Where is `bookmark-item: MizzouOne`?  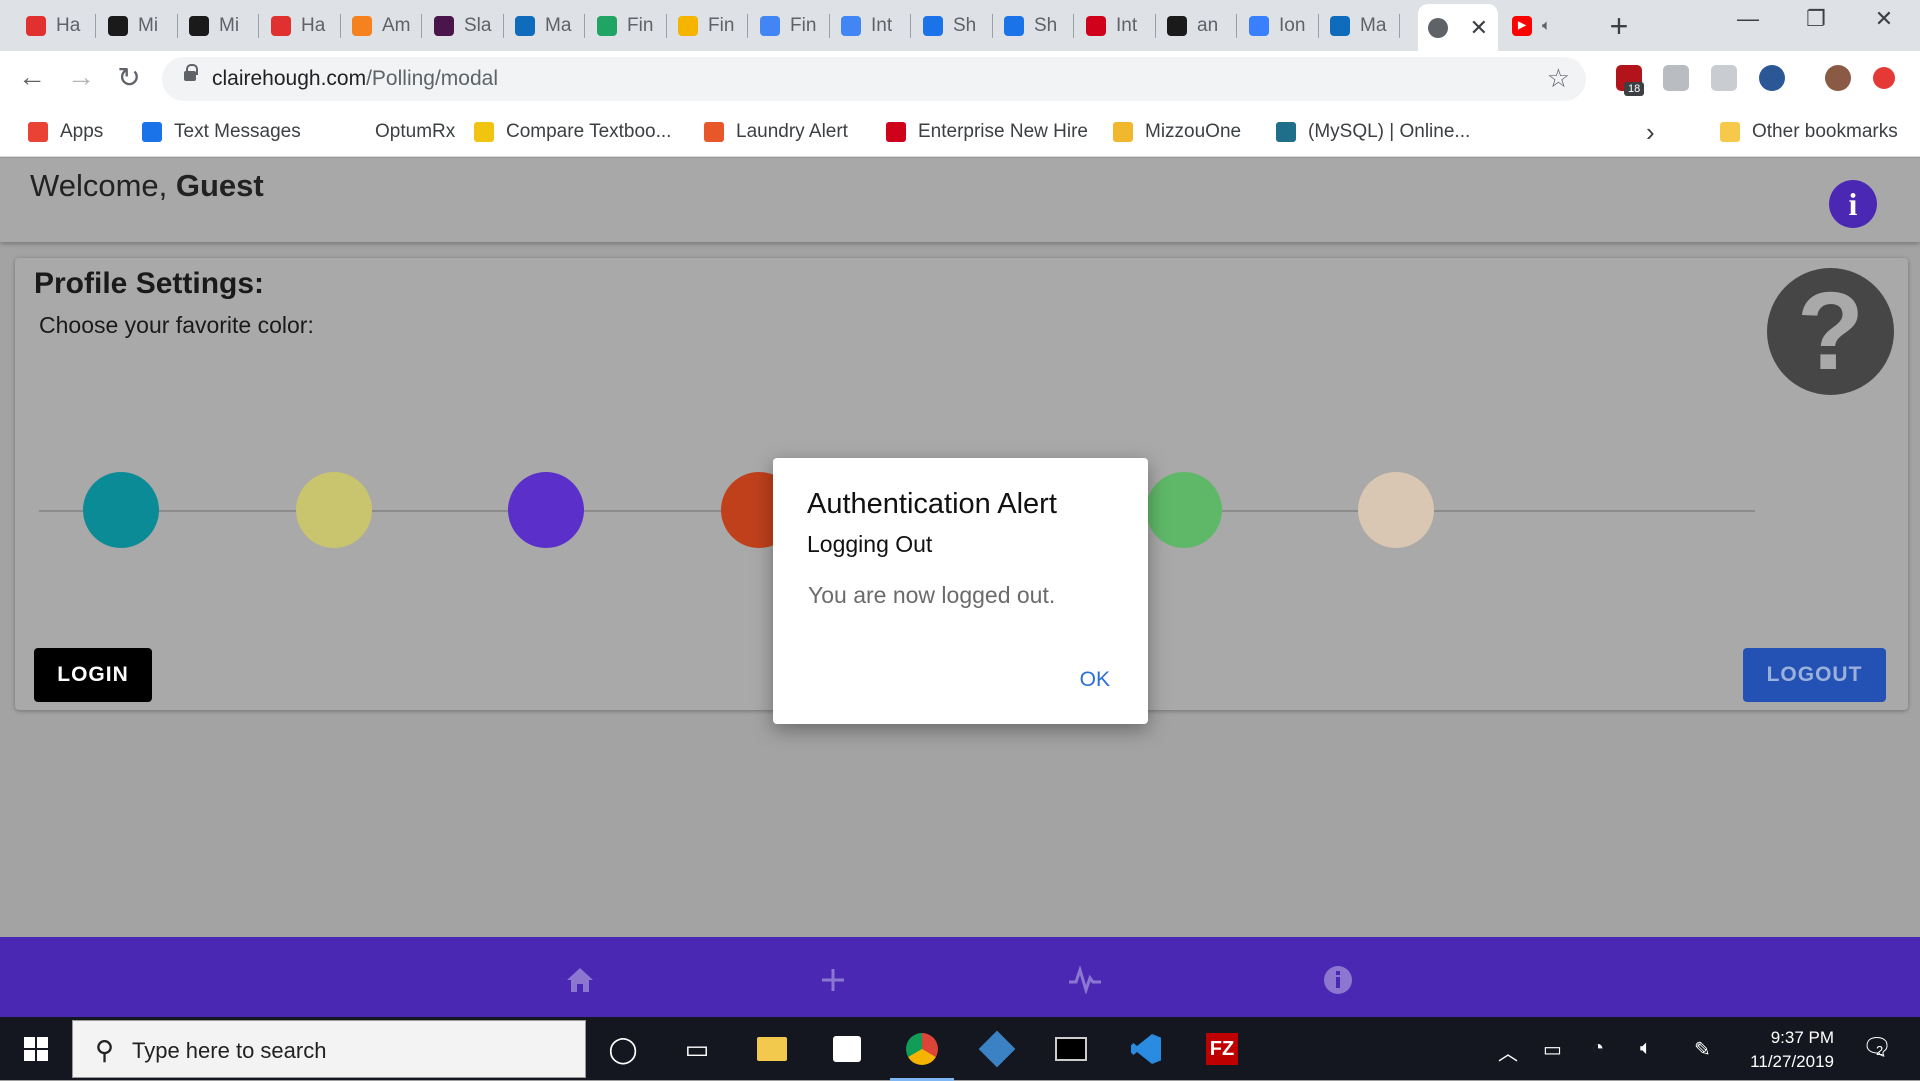
bookmark-item: MizzouOne is located at coordinates (1177, 132).